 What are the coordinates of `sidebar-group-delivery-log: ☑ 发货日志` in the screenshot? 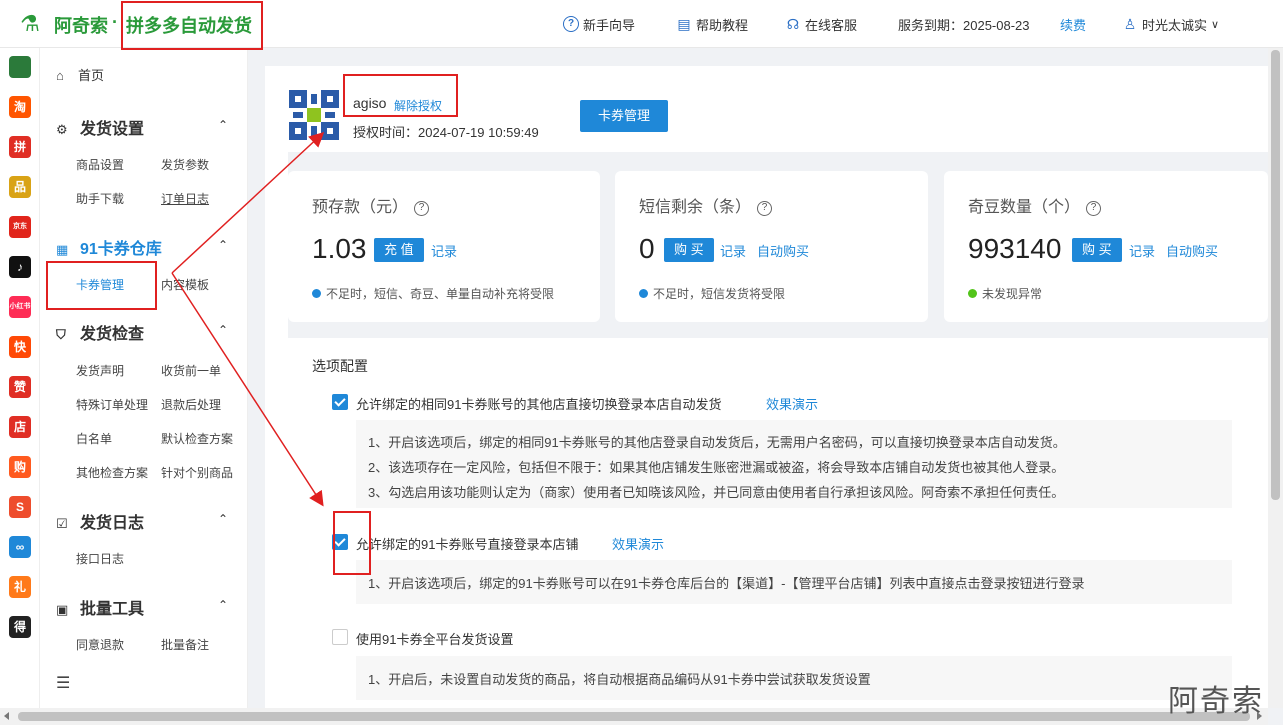 It's located at (100, 521).